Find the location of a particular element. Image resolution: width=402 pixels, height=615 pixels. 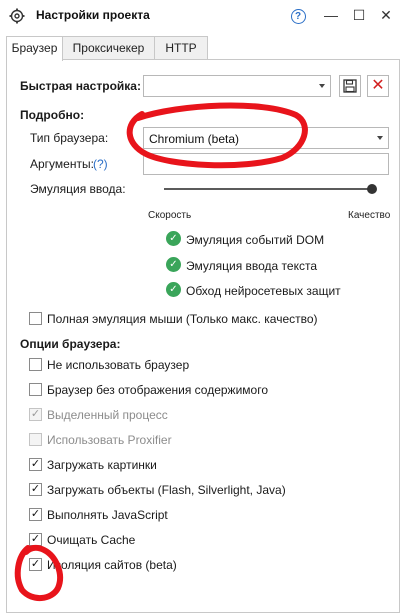

delete-x-icon: ✕ is located at coordinates (378, 85).